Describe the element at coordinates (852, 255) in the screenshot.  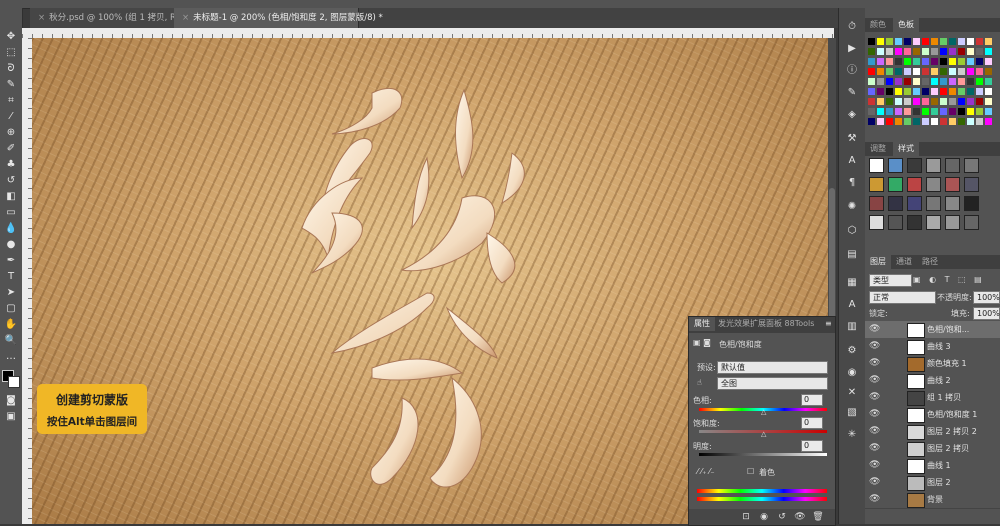
I see `timeline-icon: ▤` at that location.